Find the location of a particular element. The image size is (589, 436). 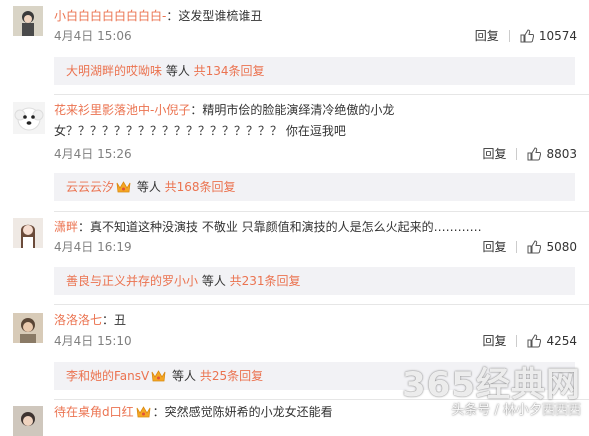

view-replies-link: 共231条回复 is located at coordinates (265, 281).